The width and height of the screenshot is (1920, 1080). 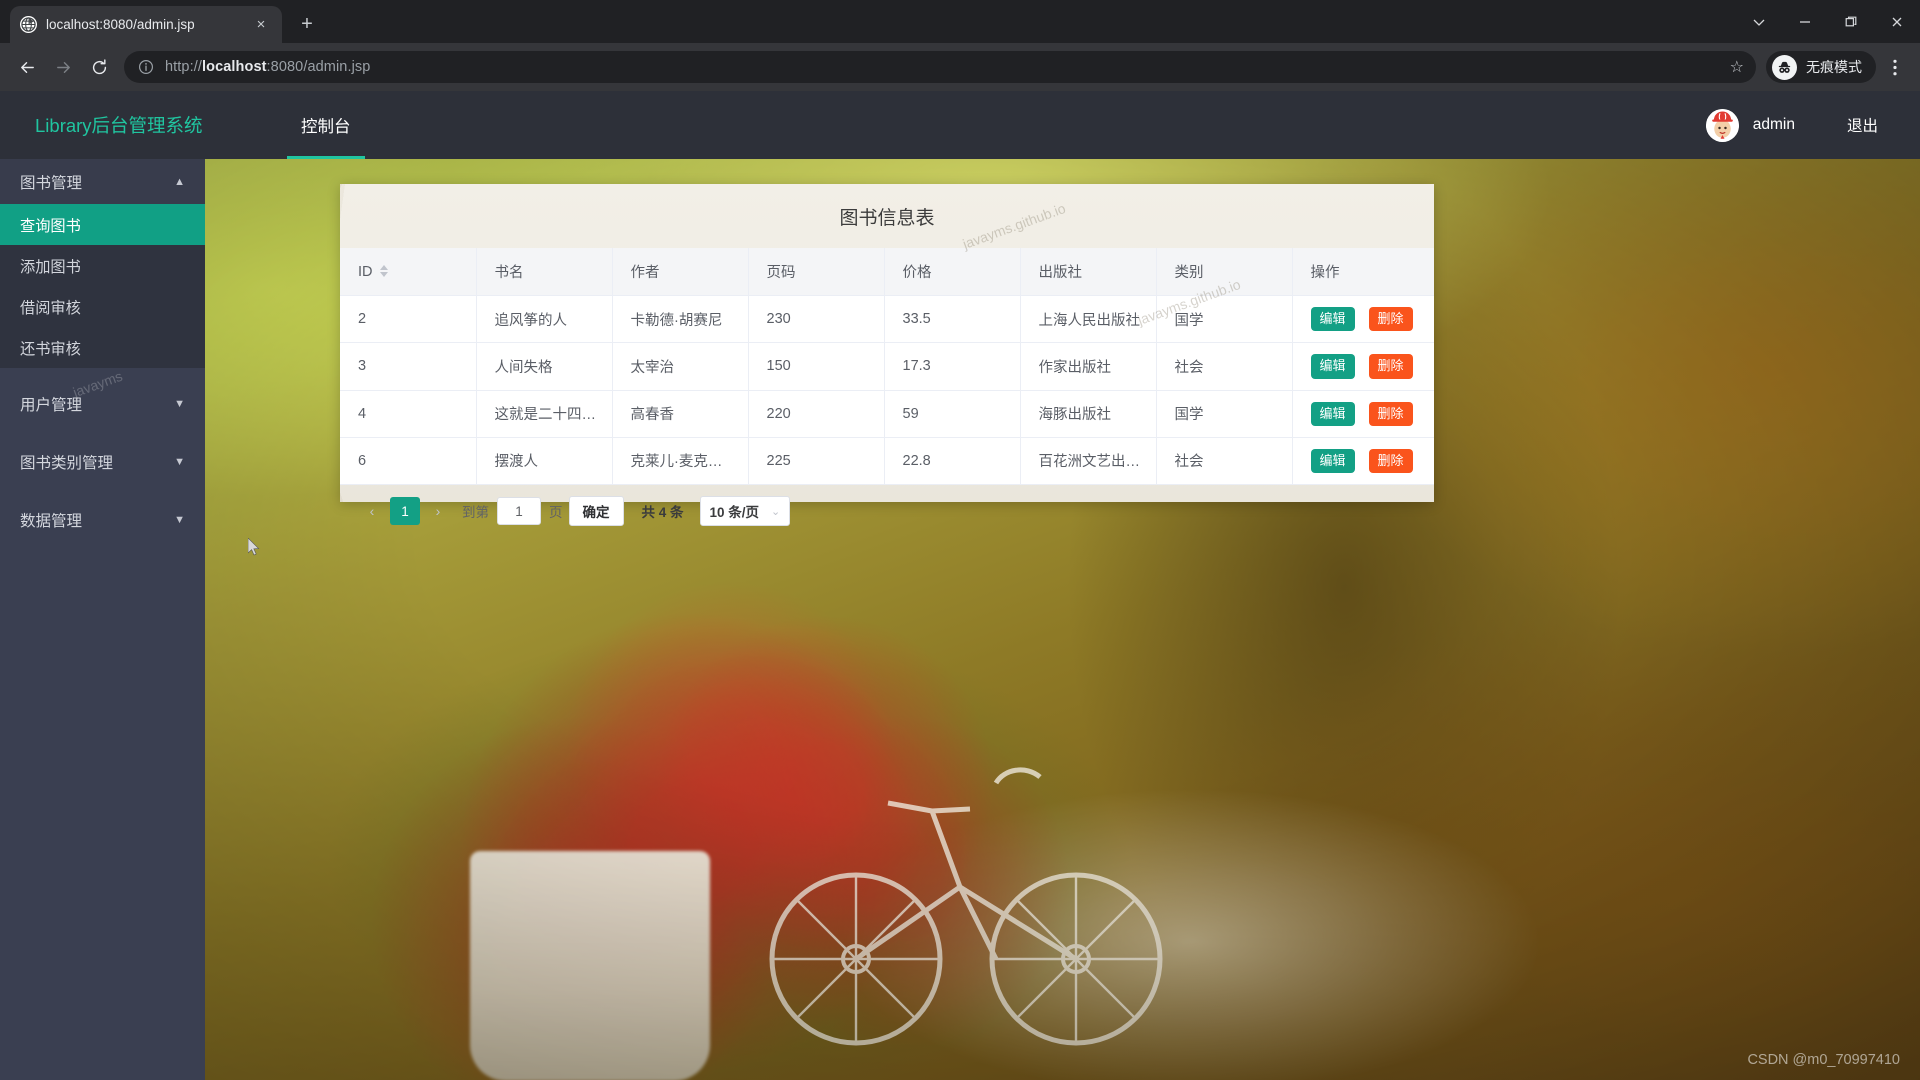 What do you see at coordinates (408, 461) in the screenshot?
I see `cell-id: 6` at bounding box center [408, 461].